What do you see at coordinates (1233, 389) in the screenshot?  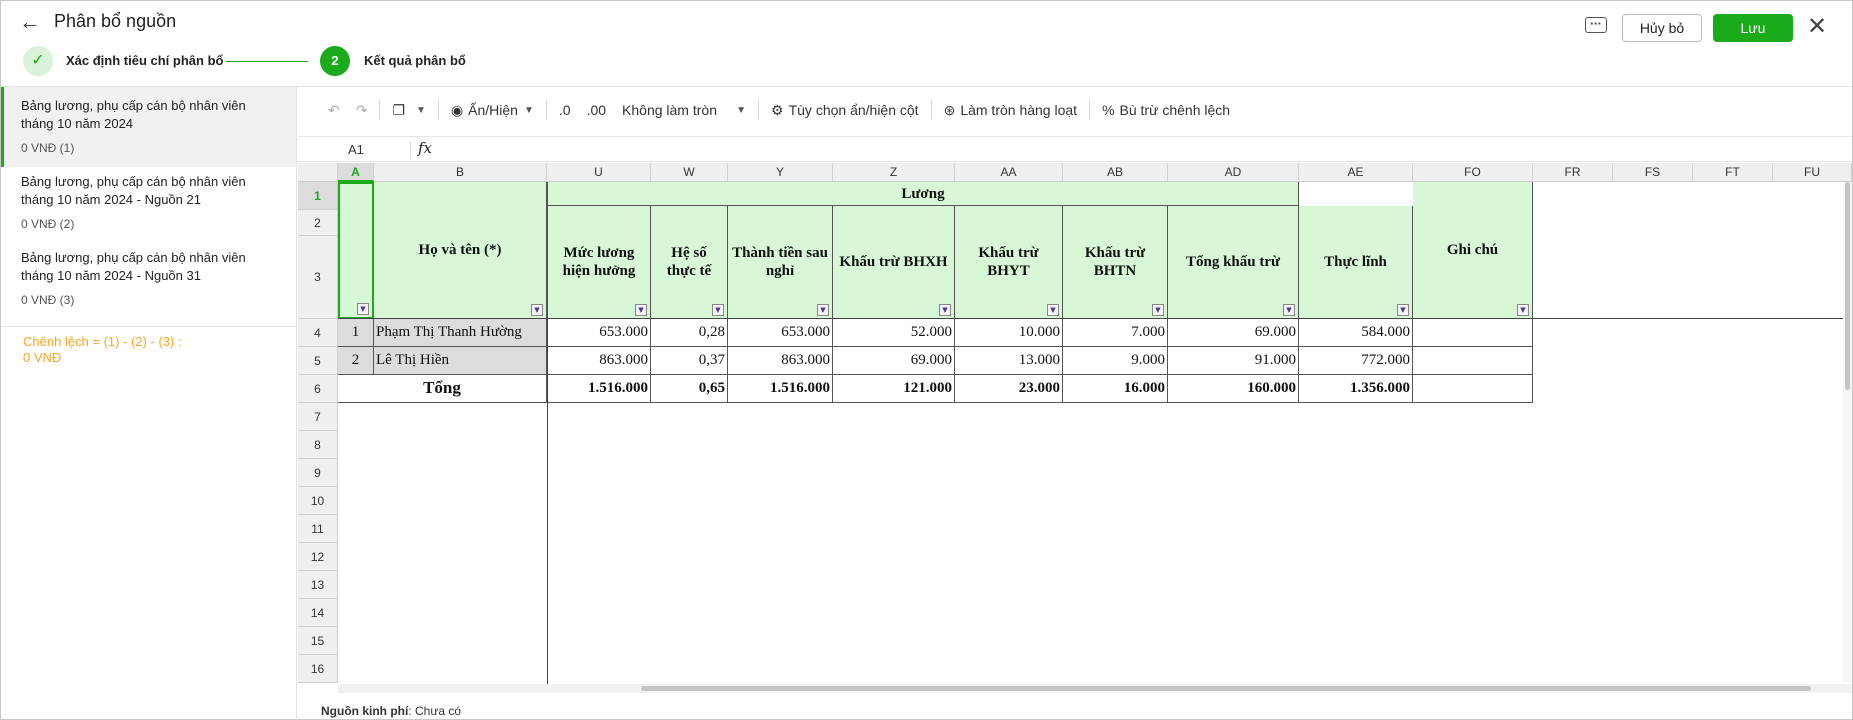 I see `total-value: 160.000` at bounding box center [1233, 389].